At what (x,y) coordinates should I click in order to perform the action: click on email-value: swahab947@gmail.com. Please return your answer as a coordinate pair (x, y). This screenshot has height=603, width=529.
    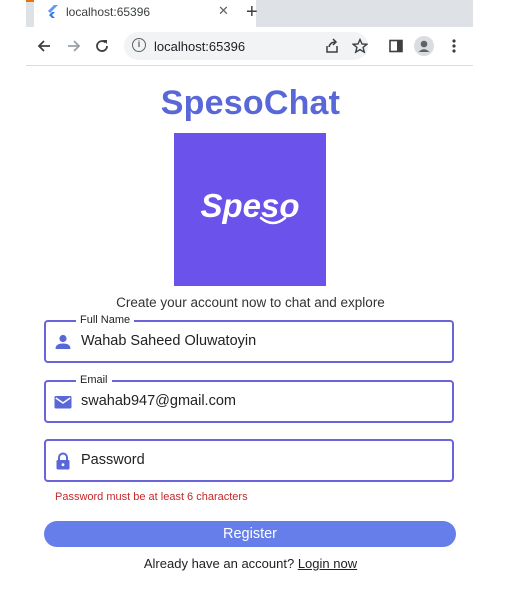
    Looking at the image, I should click on (158, 401).